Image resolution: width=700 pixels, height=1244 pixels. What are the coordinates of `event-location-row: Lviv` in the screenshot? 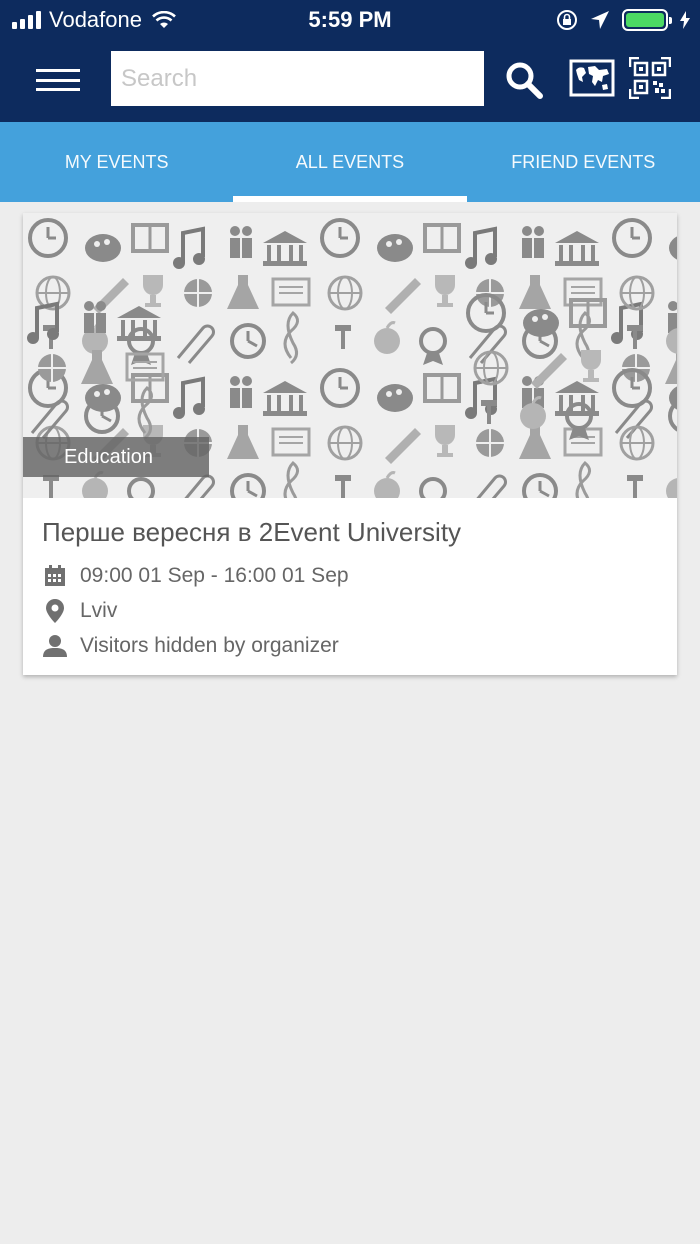 It's located at (79, 611).